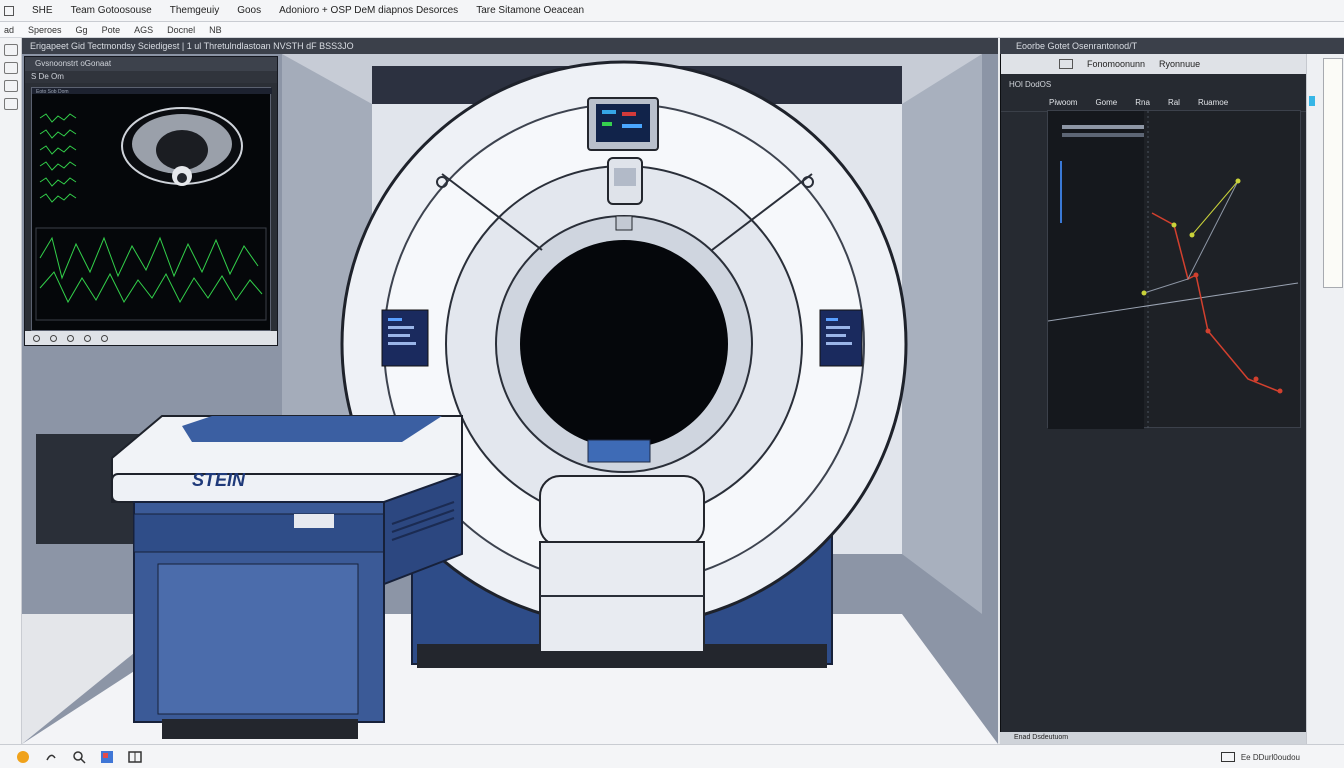 This screenshot has height=768, width=1344. Describe the element at coordinates (82, 30) in the screenshot. I see `toolbar-item-3: Gg` at that location.